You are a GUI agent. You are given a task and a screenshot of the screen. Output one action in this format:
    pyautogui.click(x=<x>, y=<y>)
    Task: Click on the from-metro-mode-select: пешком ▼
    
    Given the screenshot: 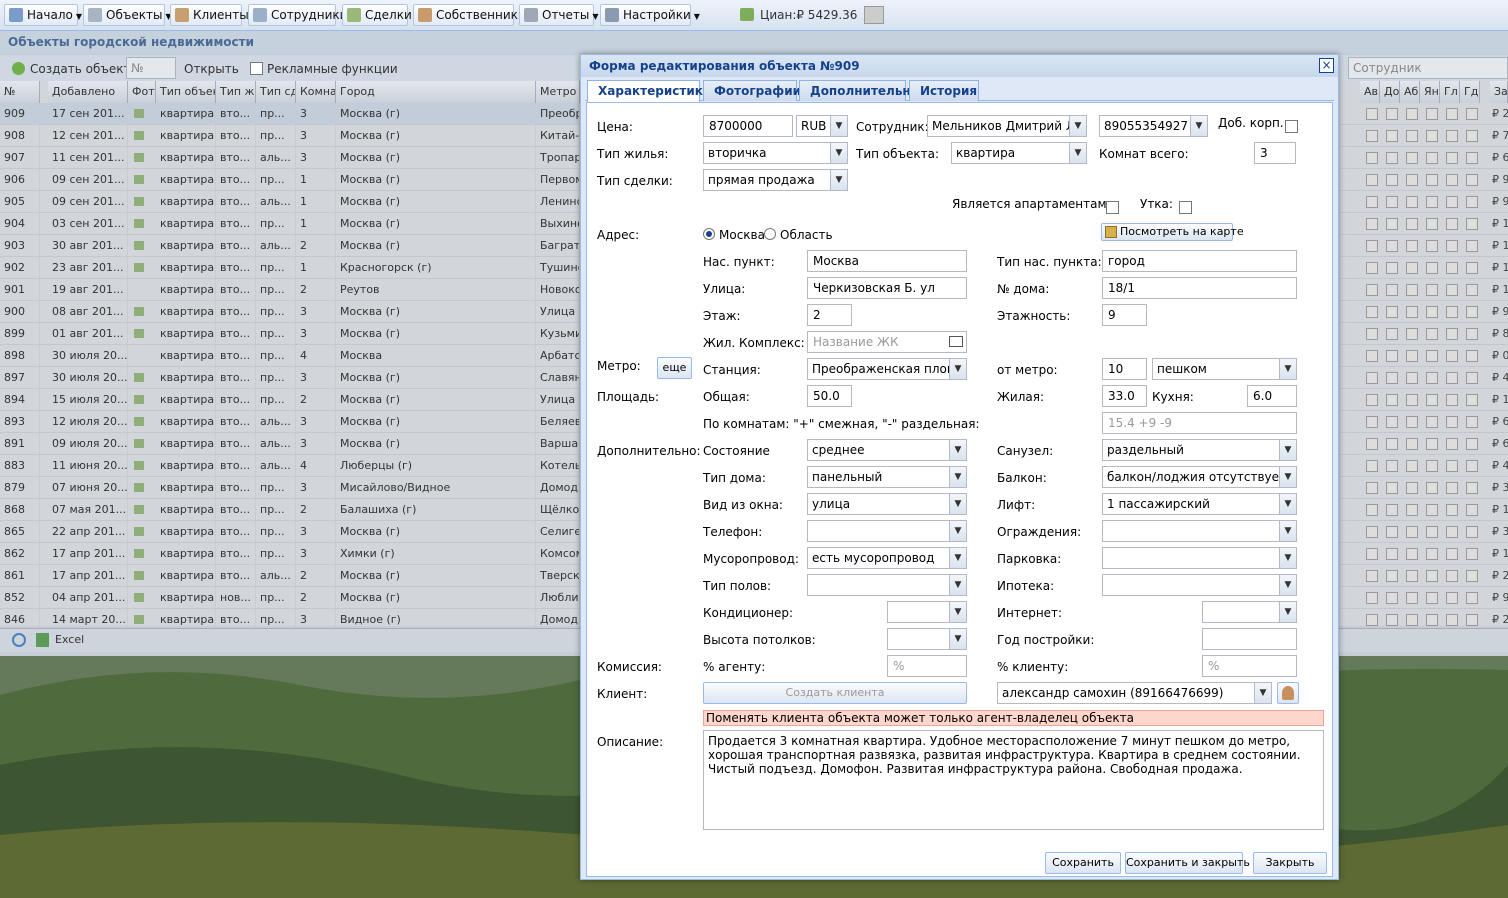 What is the action you would take?
    pyautogui.click(x=1224, y=369)
    